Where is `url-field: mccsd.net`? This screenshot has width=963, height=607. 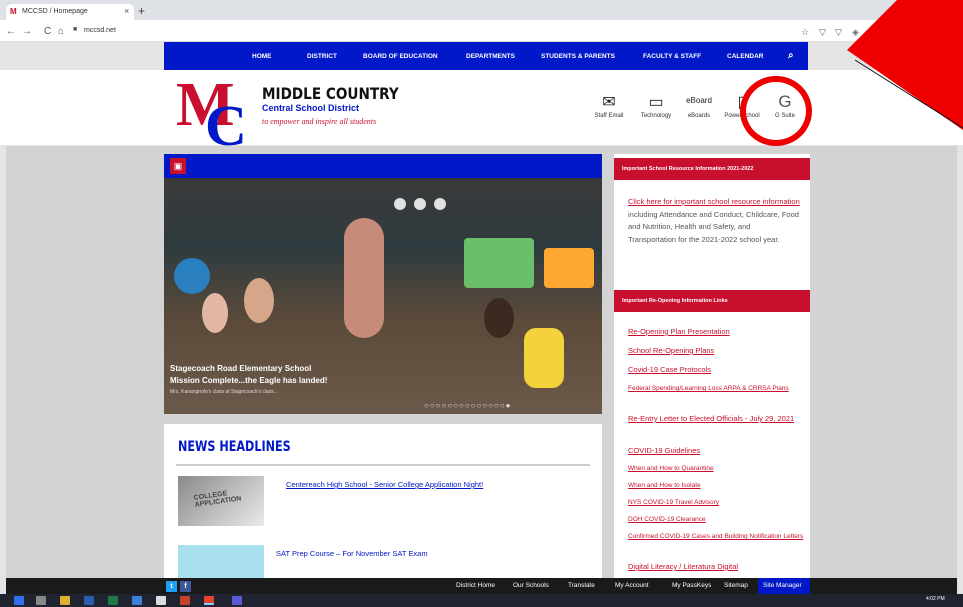
url-field: mccsd.net is located at coordinates (100, 30).